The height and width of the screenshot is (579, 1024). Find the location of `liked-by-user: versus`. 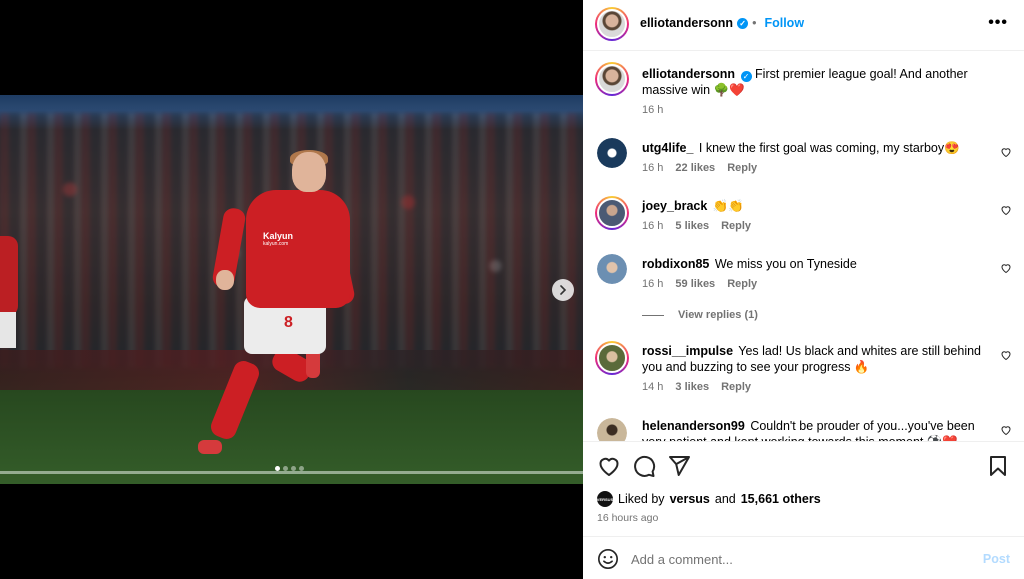

liked-by-user: versus is located at coordinates (690, 499).